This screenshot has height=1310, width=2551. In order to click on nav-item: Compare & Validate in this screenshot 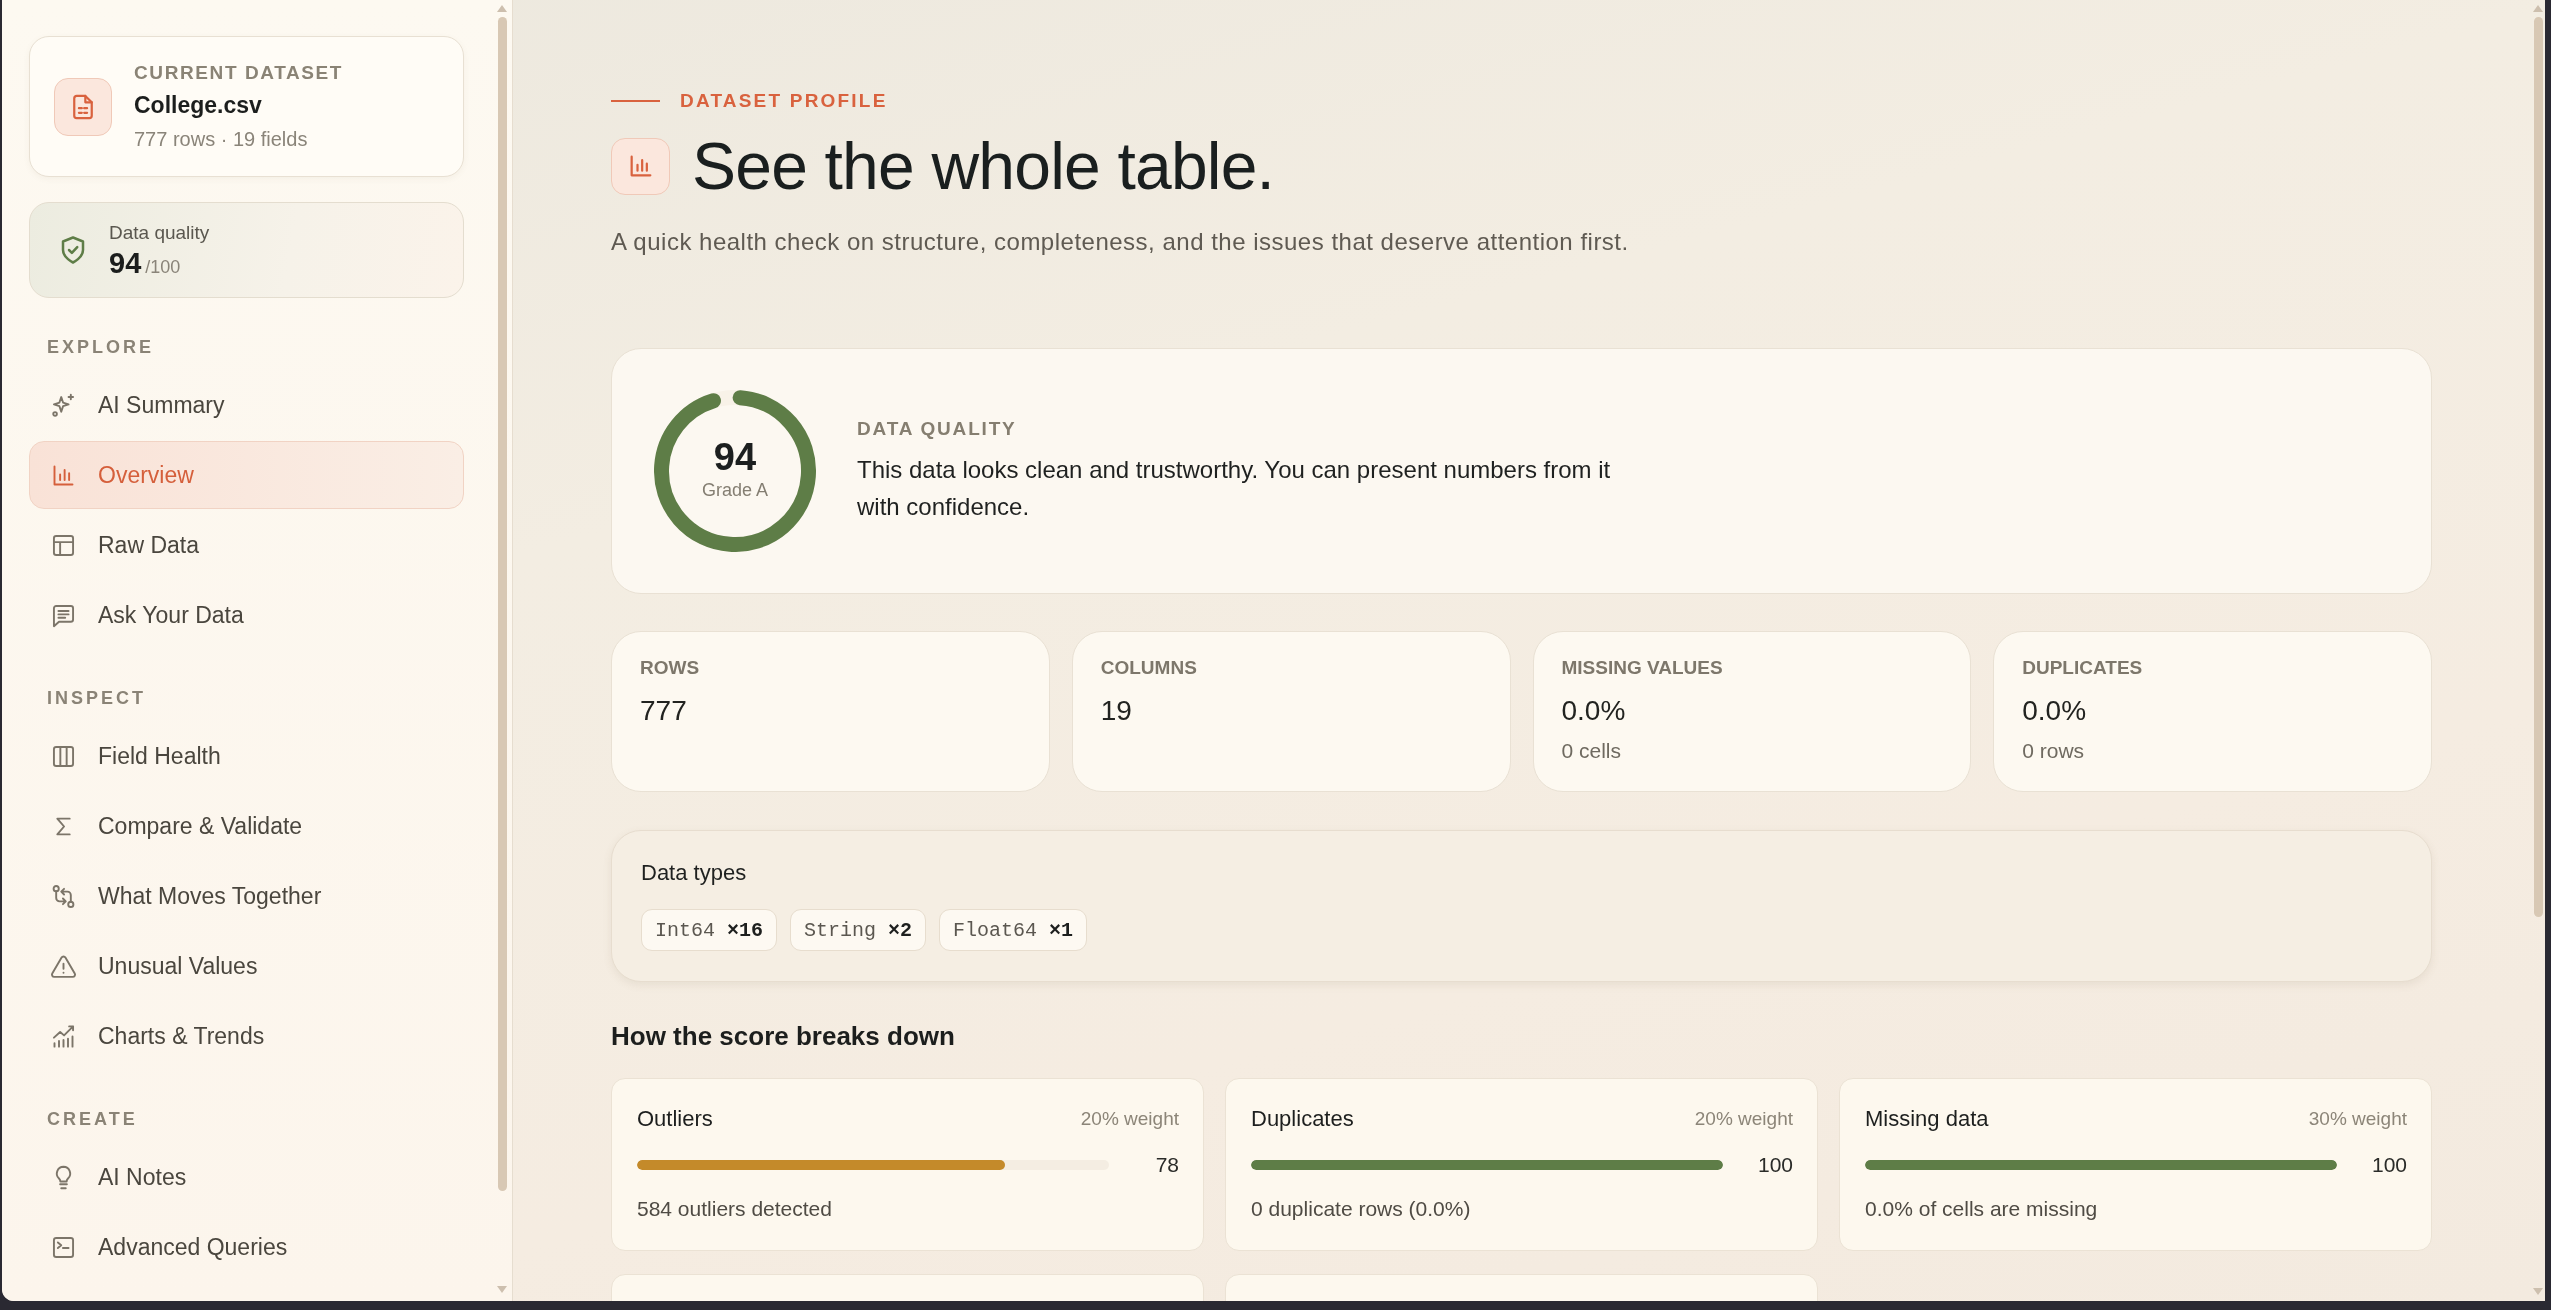, I will do `click(246, 826)`.